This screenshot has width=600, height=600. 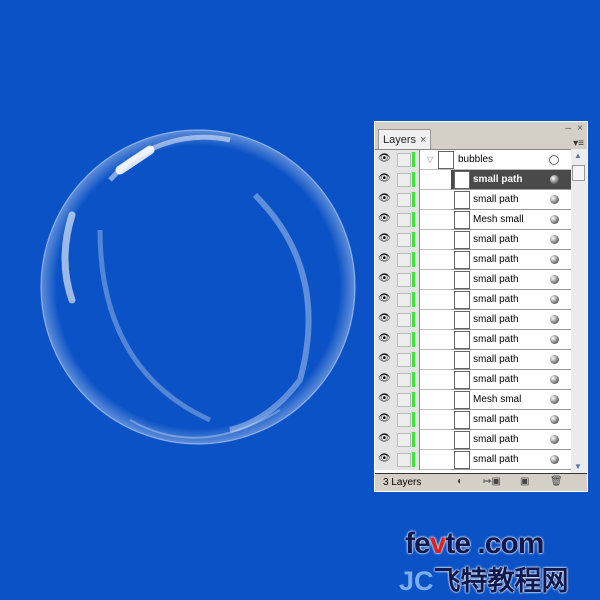 What do you see at coordinates (578, 466) in the screenshot?
I see `scroll-down-icon: ▼` at bounding box center [578, 466].